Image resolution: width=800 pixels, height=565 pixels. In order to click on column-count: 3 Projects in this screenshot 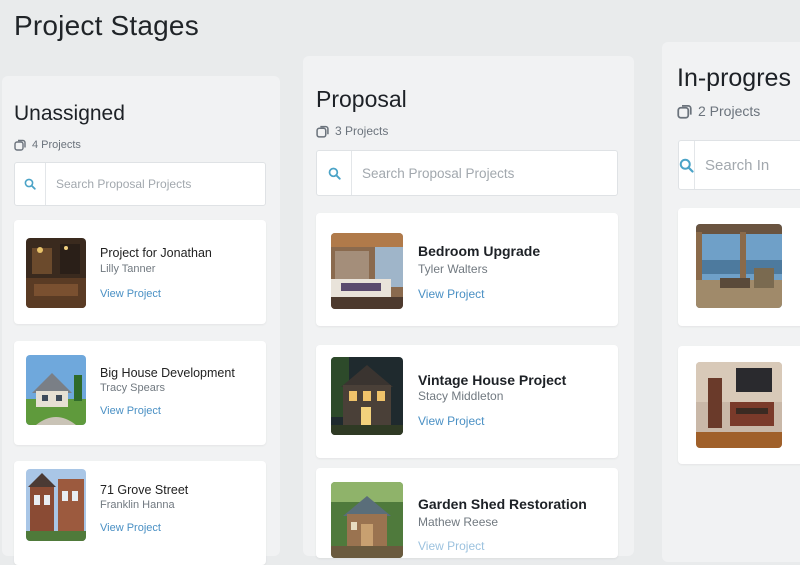, I will do `click(352, 131)`.